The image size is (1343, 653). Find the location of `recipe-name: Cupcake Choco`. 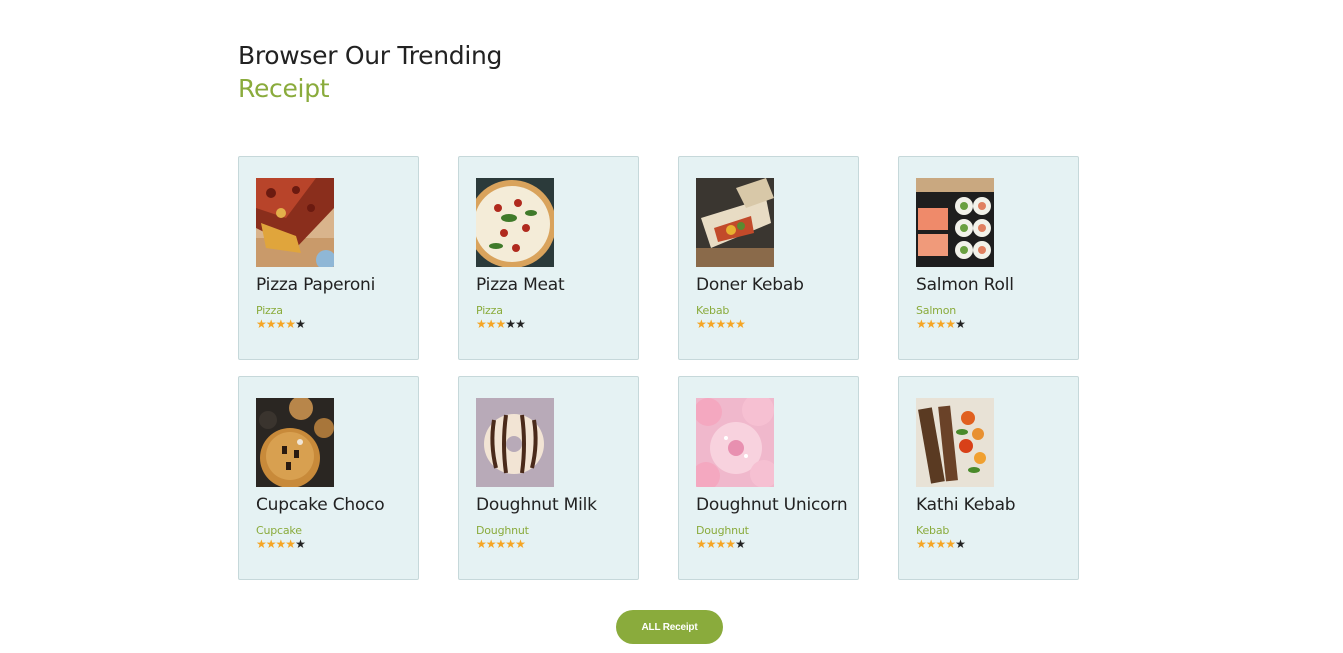

recipe-name: Cupcake Choco is located at coordinates (320, 505).